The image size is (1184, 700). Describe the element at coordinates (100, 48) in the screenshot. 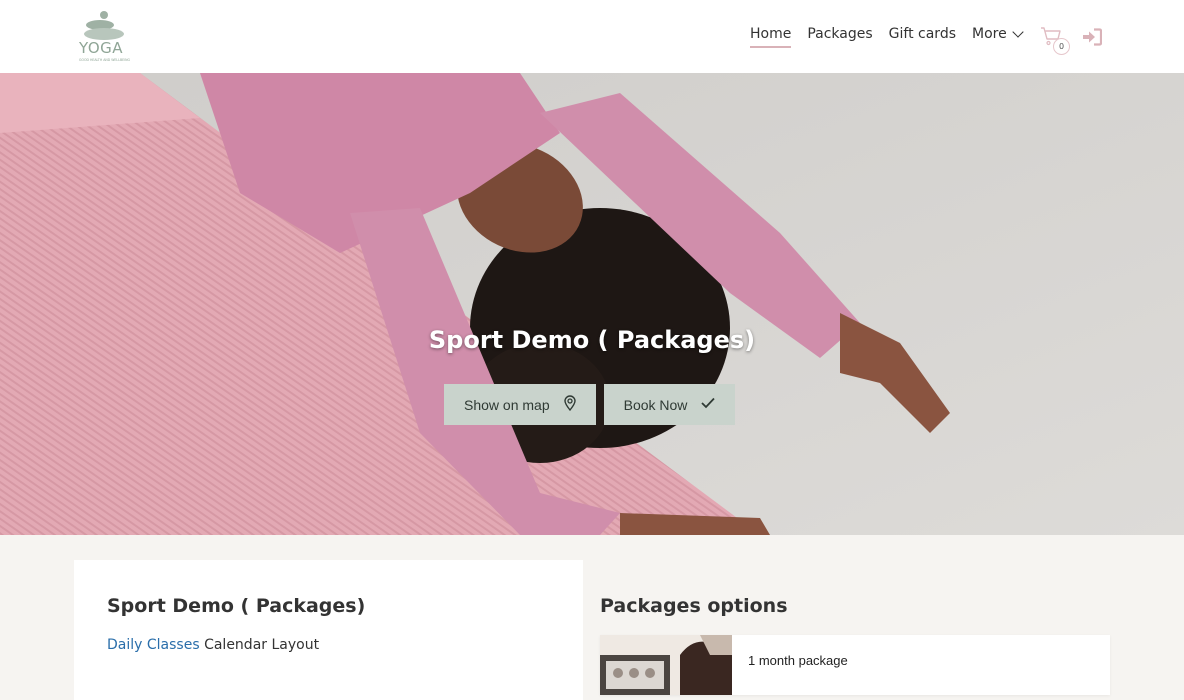

I see `svg-text: YOGA` at that location.